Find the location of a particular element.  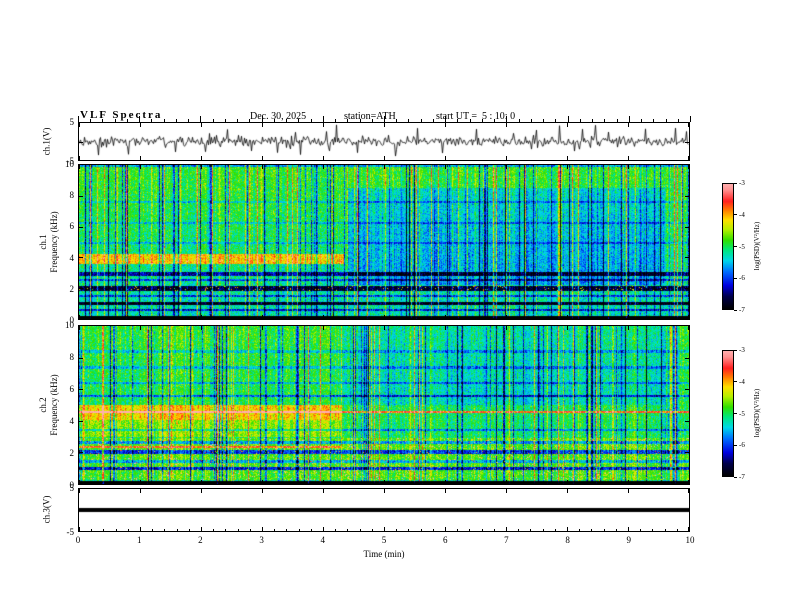

ch1-voltage-axis-label: ch.1(V) is located at coordinates (46, 141).